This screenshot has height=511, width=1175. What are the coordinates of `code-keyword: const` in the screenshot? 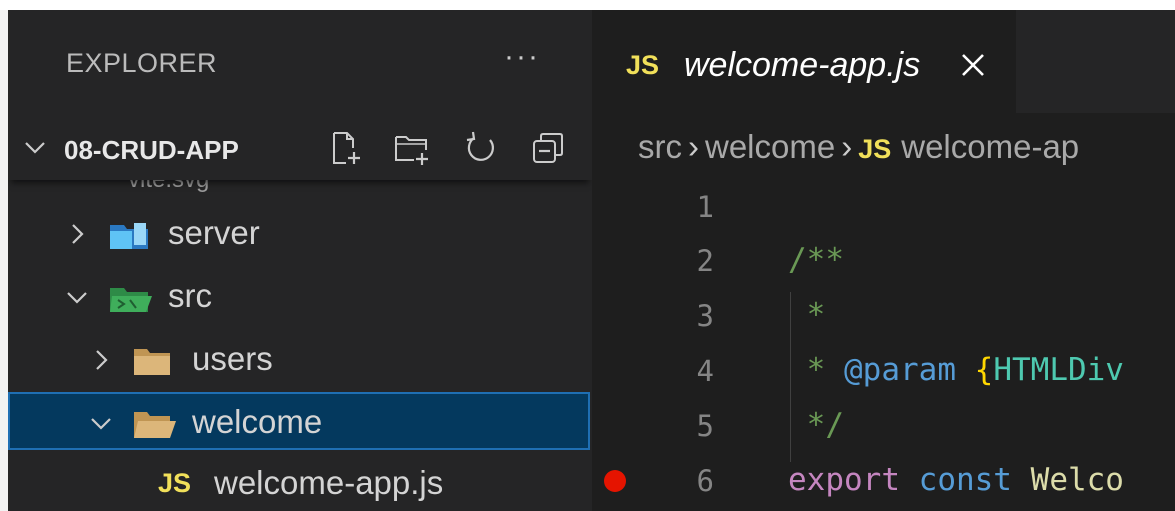 It's located at (965, 480).